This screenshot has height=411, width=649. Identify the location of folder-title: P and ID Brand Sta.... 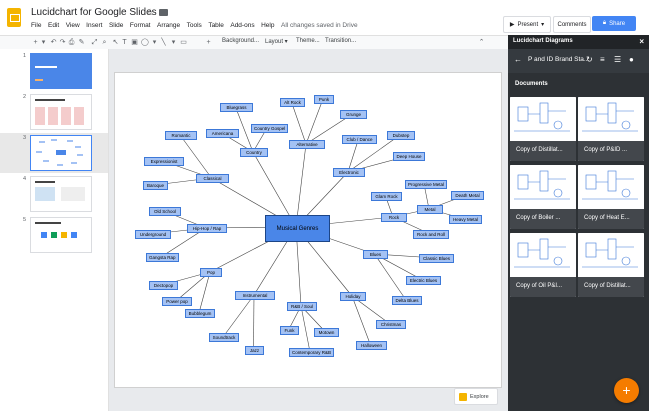
(559, 59).